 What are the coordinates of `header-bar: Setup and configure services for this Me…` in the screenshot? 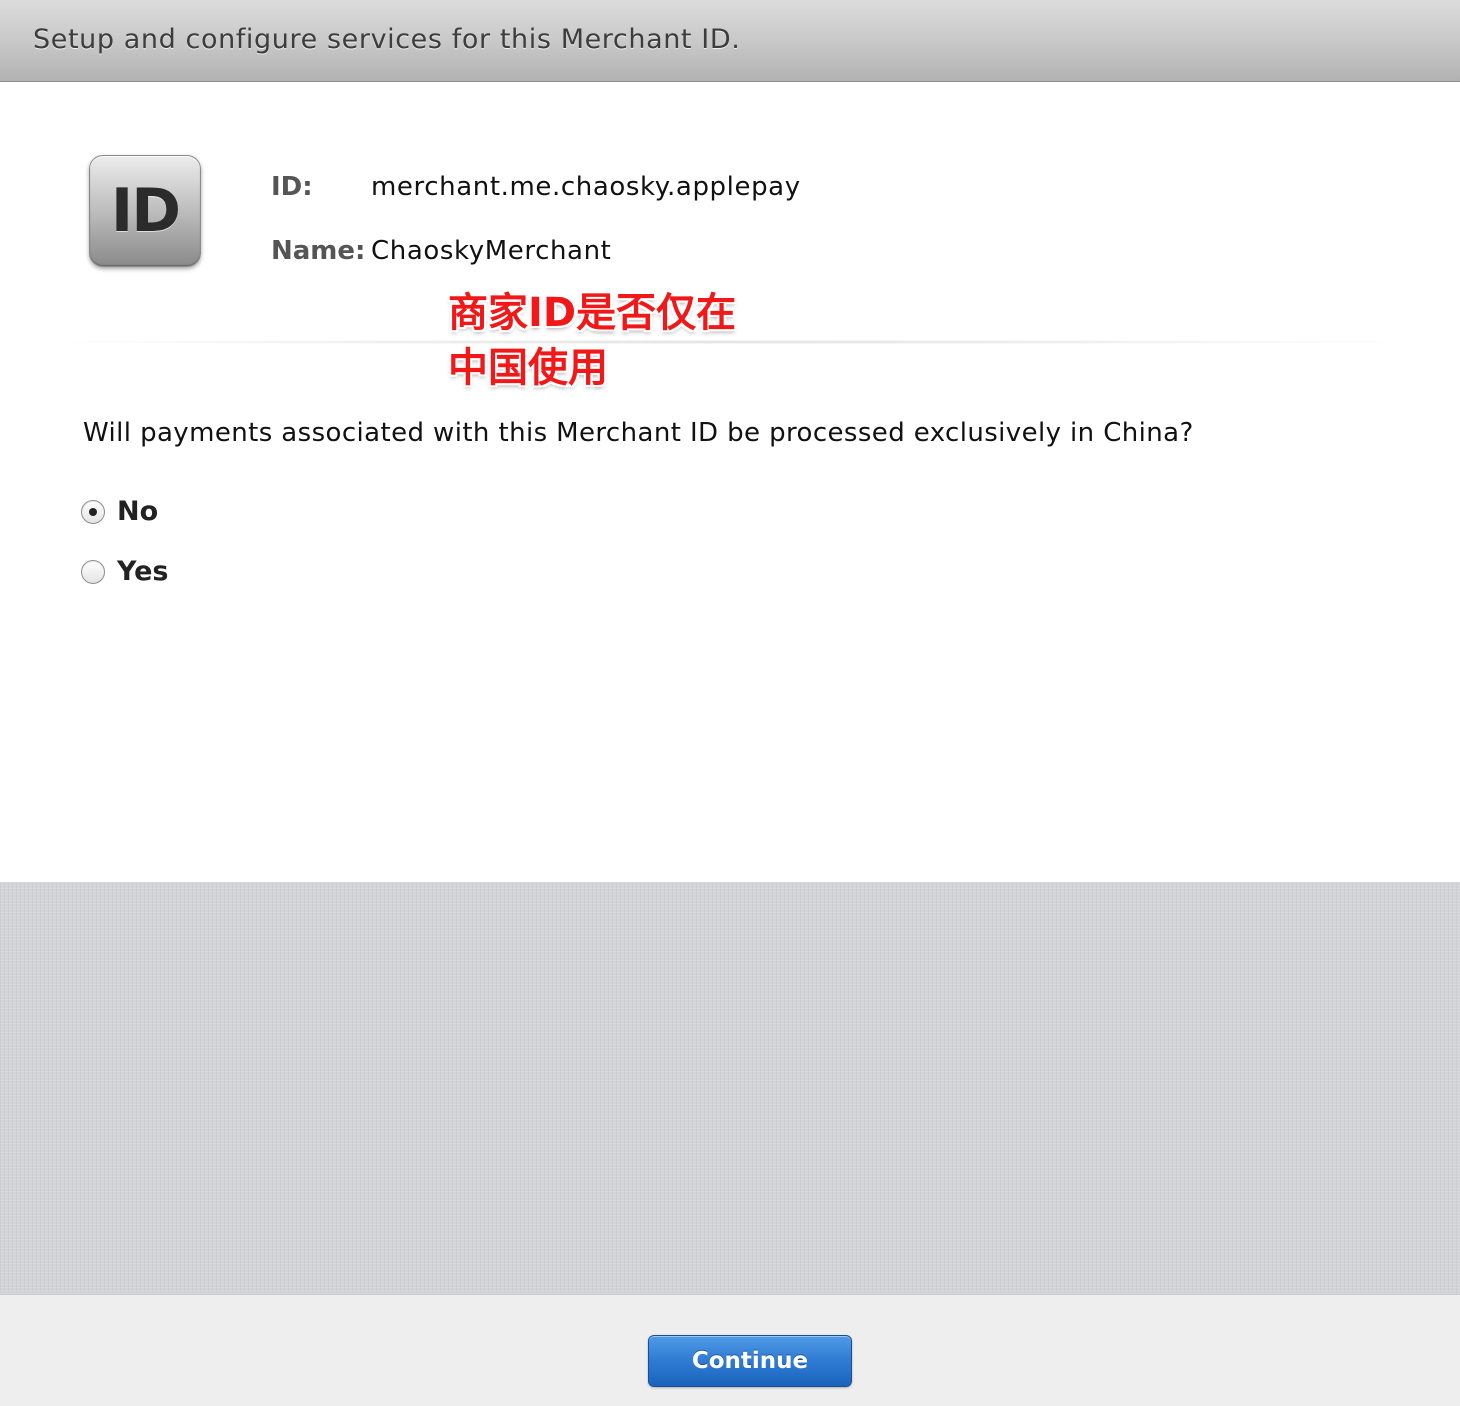 It's located at (730, 41).